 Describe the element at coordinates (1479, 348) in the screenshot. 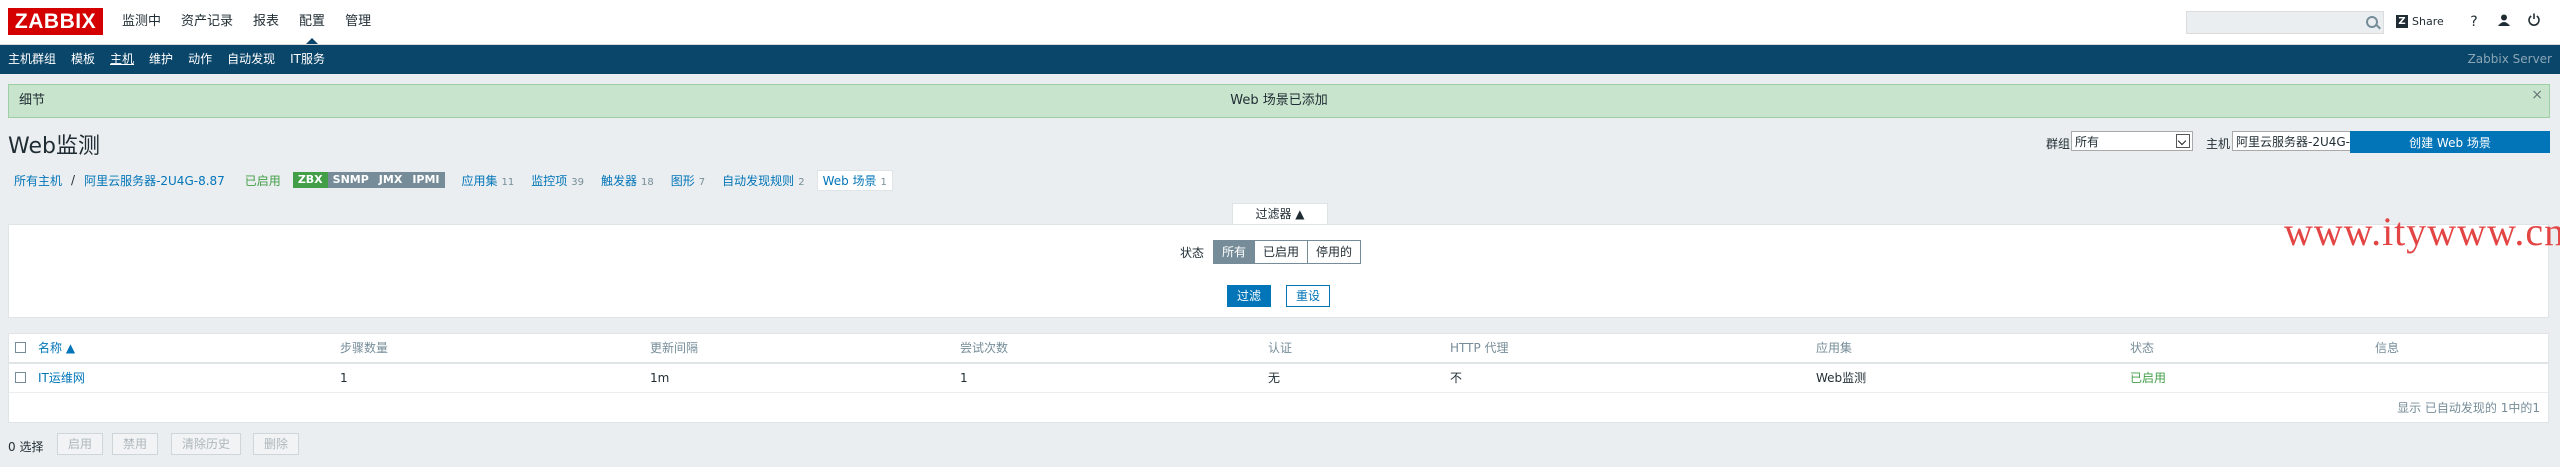

I see `col-http-proxy: HTTP 代理` at that location.